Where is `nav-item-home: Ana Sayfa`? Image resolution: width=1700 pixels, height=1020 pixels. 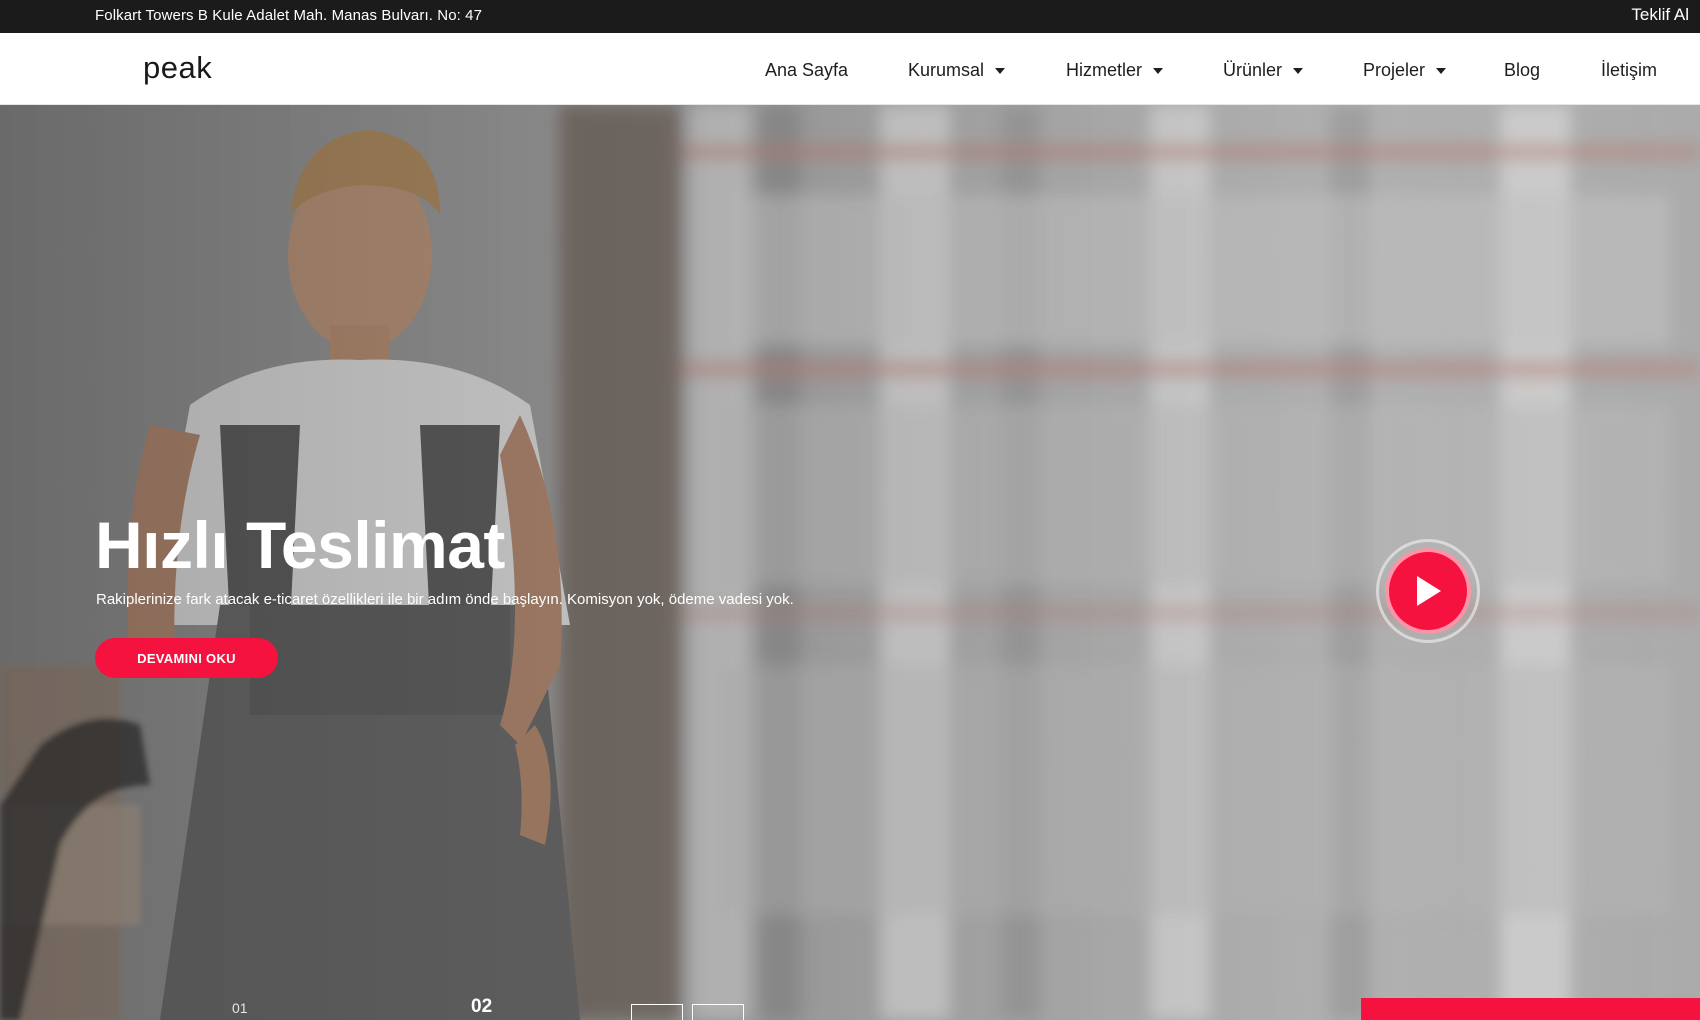 nav-item-home: Ana Sayfa is located at coordinates (806, 70).